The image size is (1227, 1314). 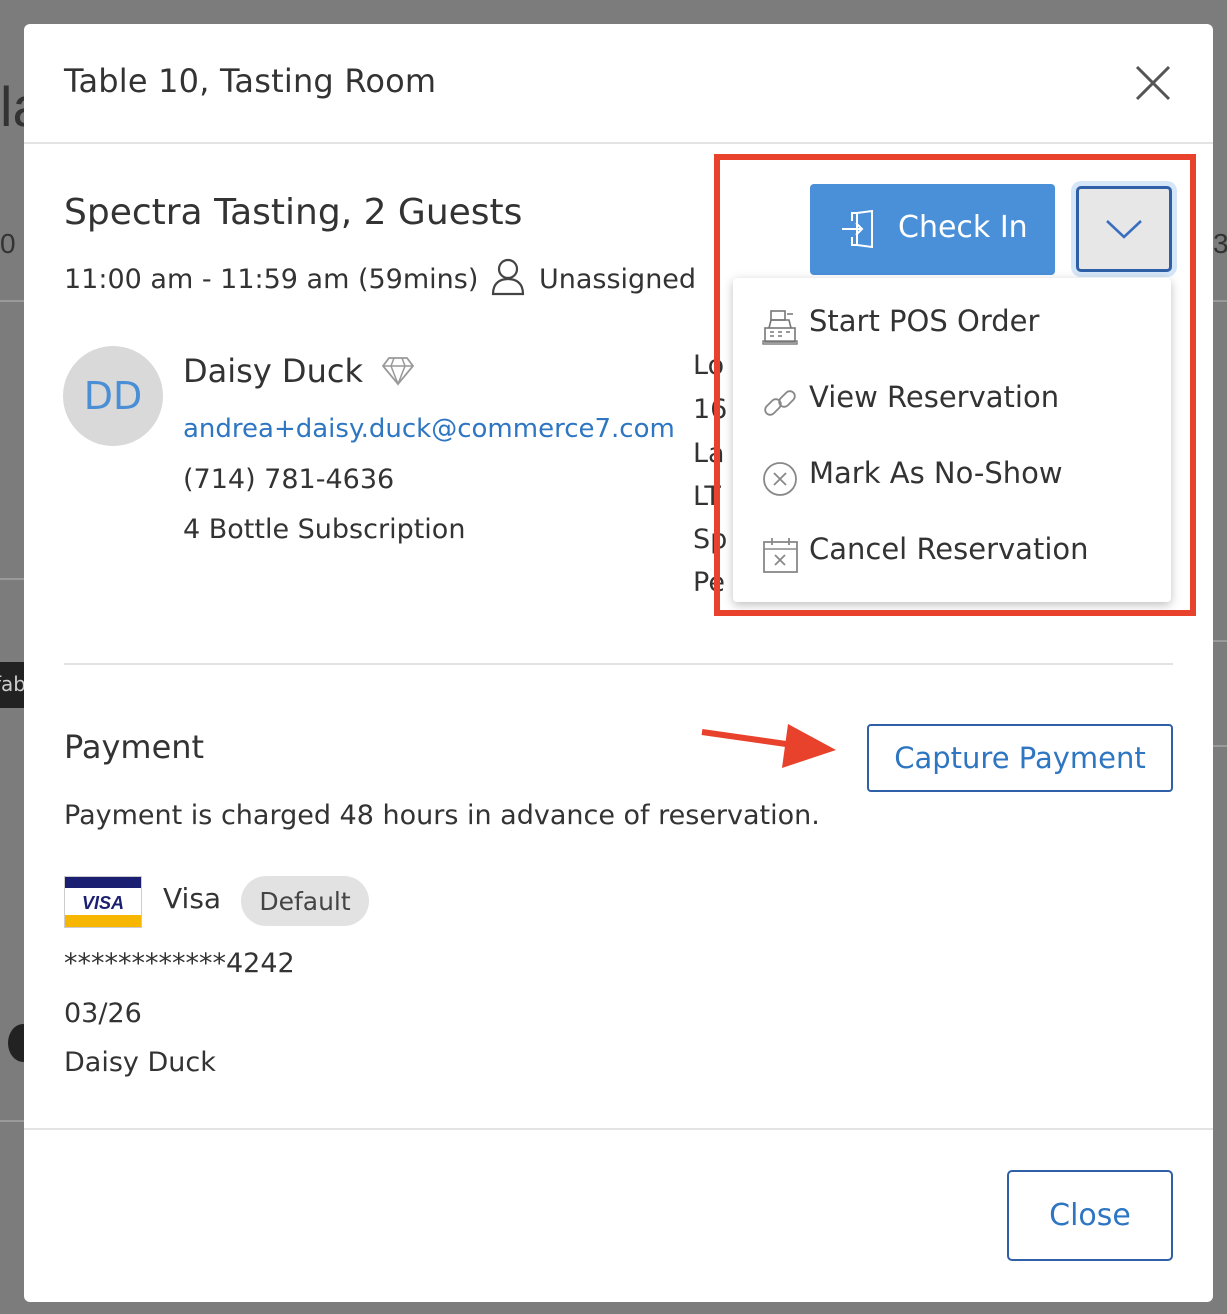 What do you see at coordinates (271, 279) in the screenshot?
I see `reservation-time: 11:00 am - 11:59 am (59mins)` at bounding box center [271, 279].